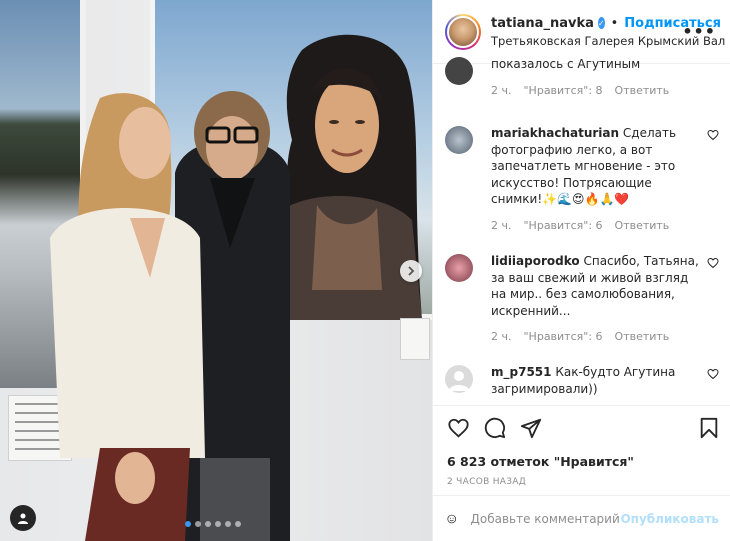 The height and width of the screenshot is (541, 730). What do you see at coordinates (415, 339) in the screenshot?
I see `caption-card-small` at bounding box center [415, 339].